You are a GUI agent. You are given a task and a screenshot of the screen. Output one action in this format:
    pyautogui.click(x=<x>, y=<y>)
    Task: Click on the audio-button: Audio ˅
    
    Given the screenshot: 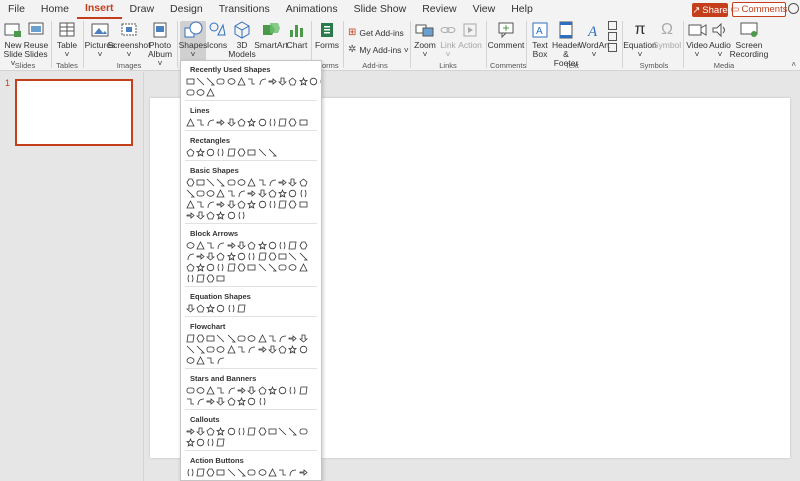 What is the action you would take?
    pyautogui.click(x=720, y=40)
    